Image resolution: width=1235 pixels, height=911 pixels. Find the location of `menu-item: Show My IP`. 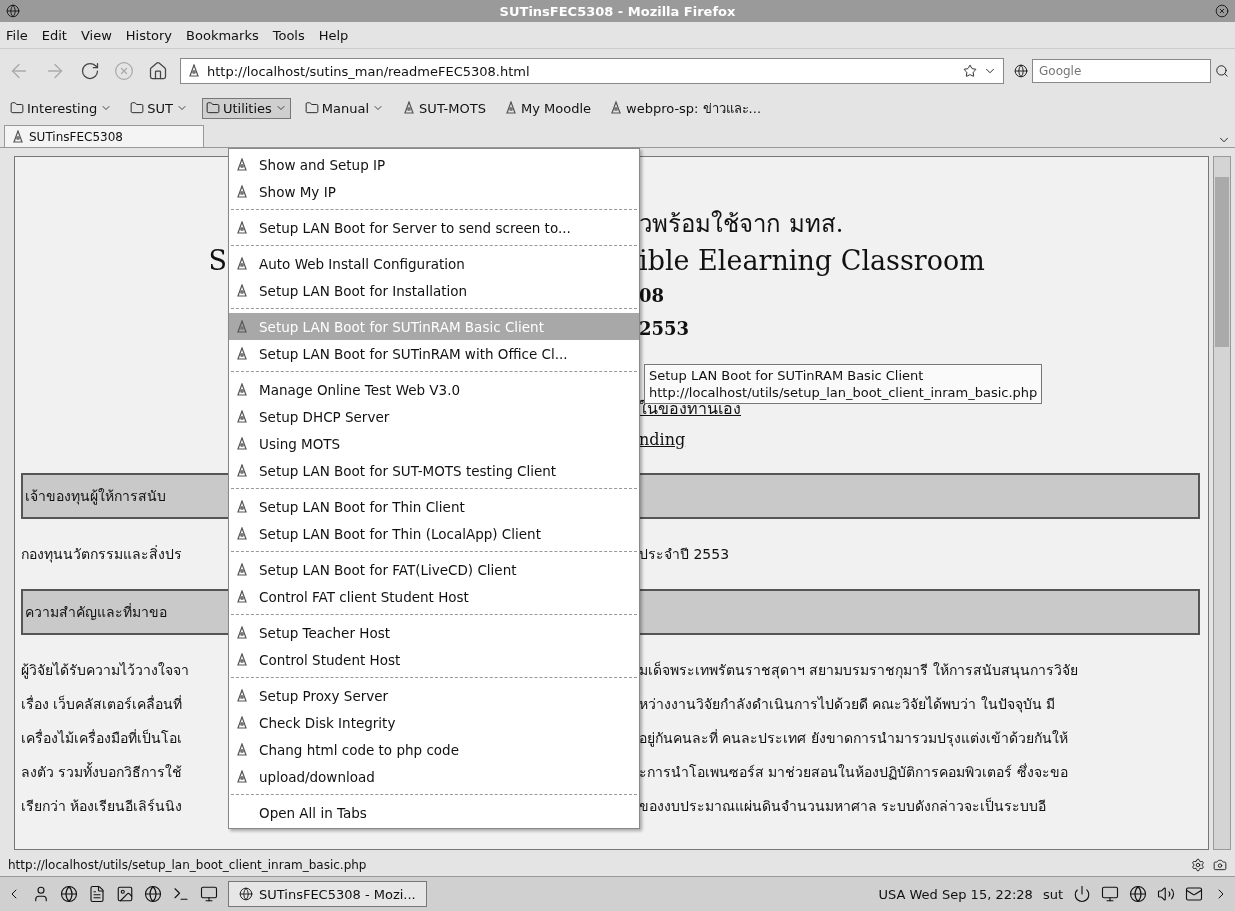

menu-item: Show My IP is located at coordinates (434, 191).